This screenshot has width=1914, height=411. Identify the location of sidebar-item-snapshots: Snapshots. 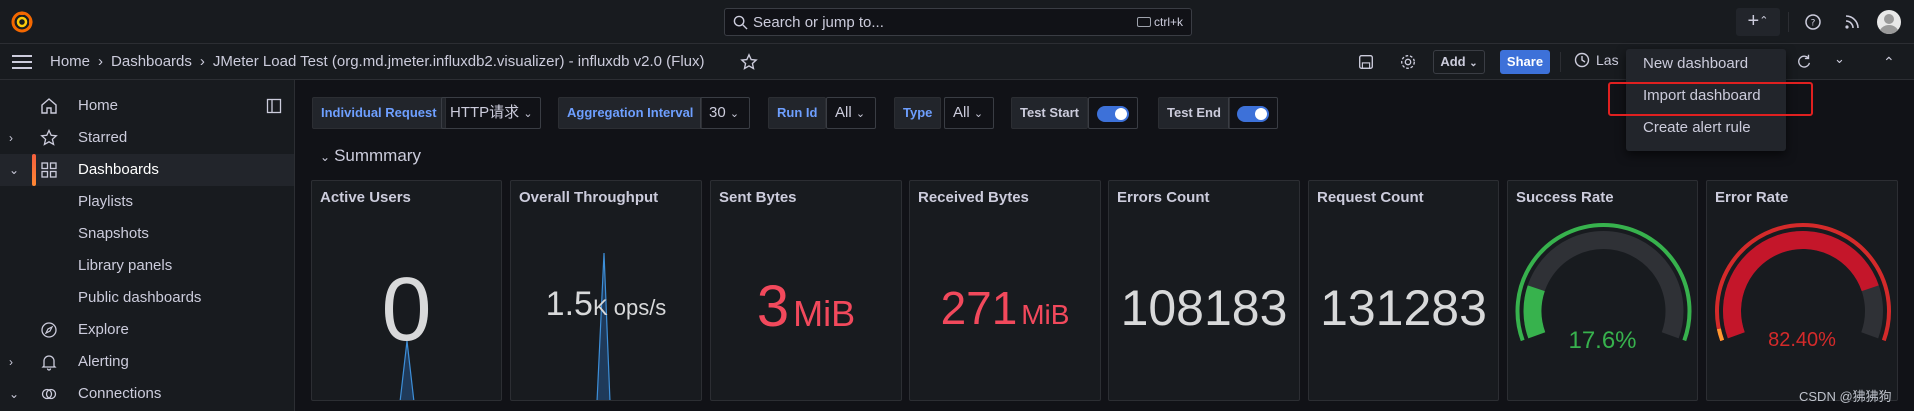
(147, 234).